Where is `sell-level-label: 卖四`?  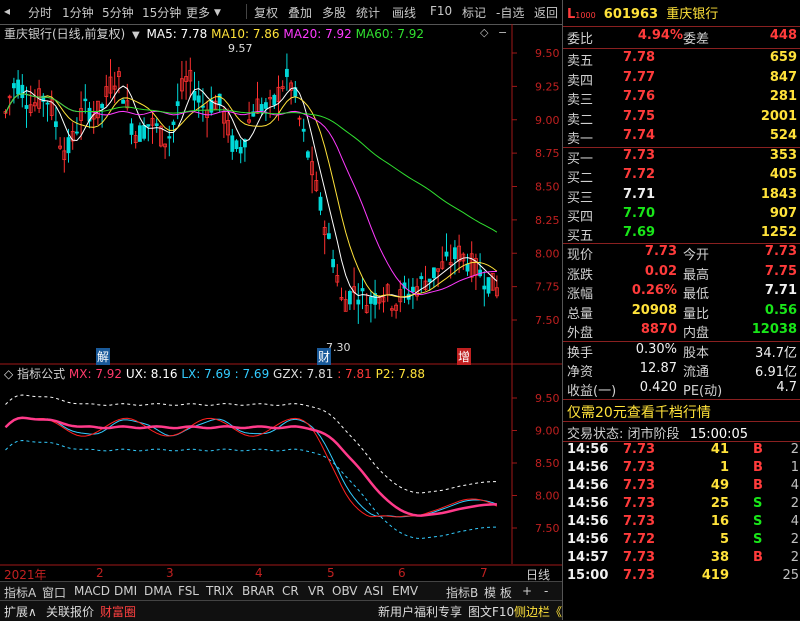 sell-level-label: 卖四 is located at coordinates (580, 81).